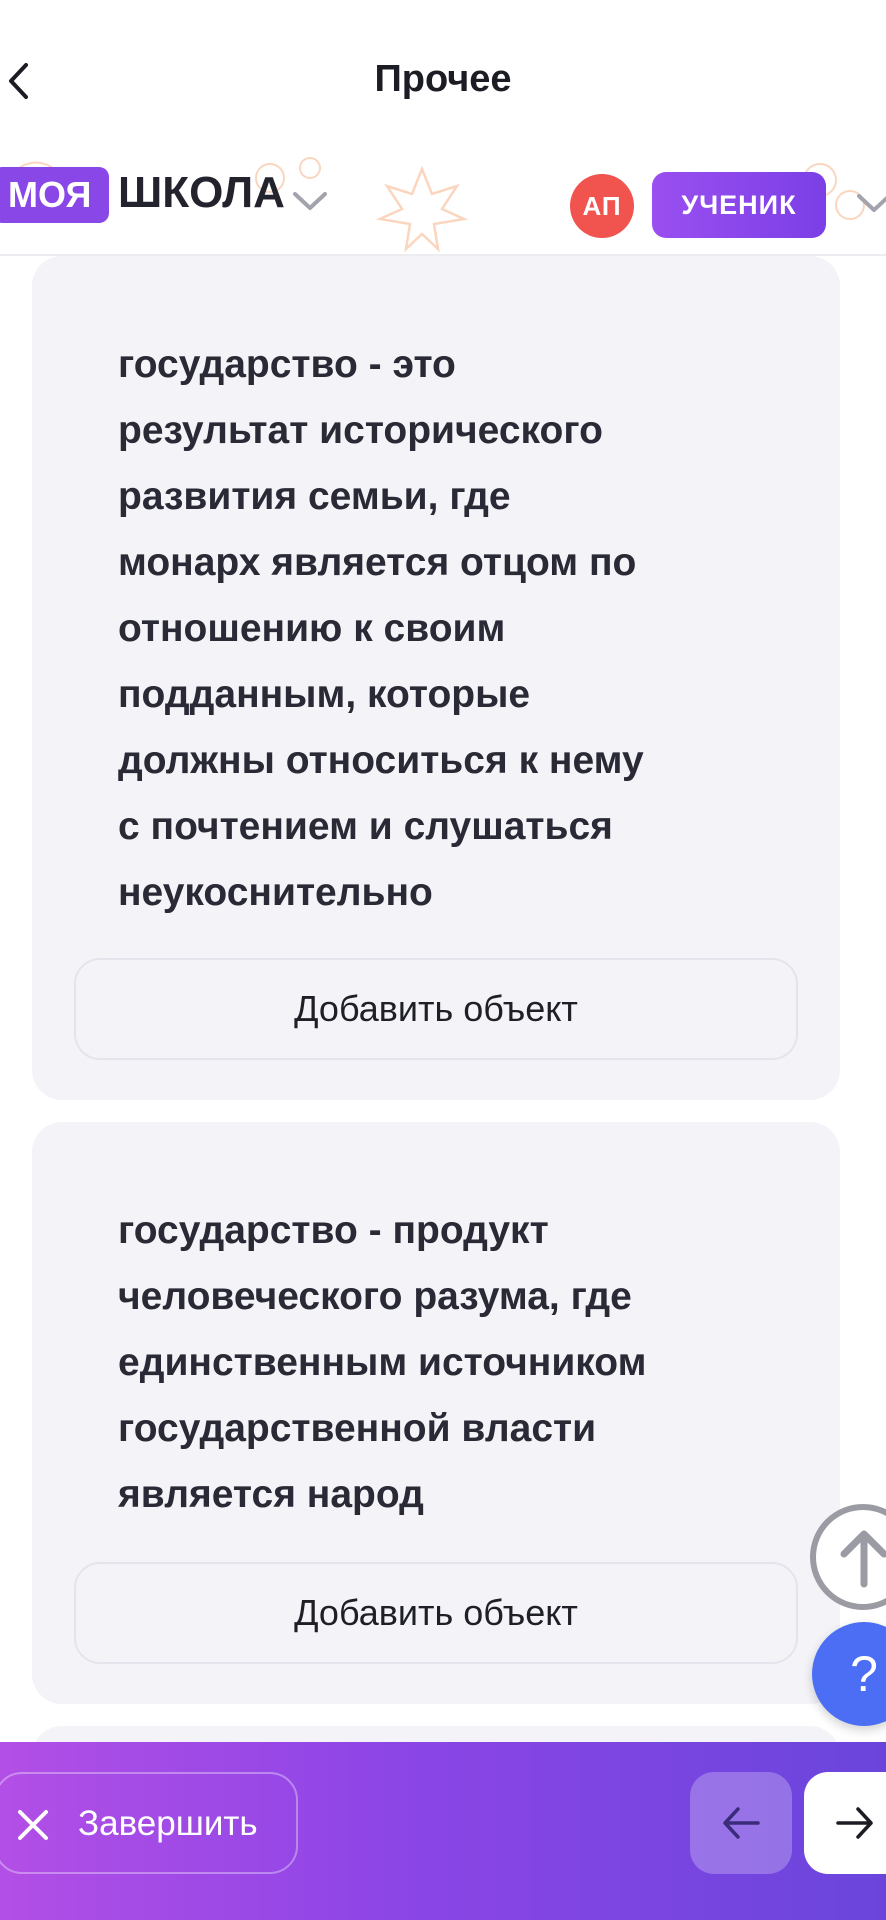 Image resolution: width=886 pixels, height=1920 pixels. Describe the element at coordinates (602, 206) in the screenshot. I see `avatar: АП` at that location.